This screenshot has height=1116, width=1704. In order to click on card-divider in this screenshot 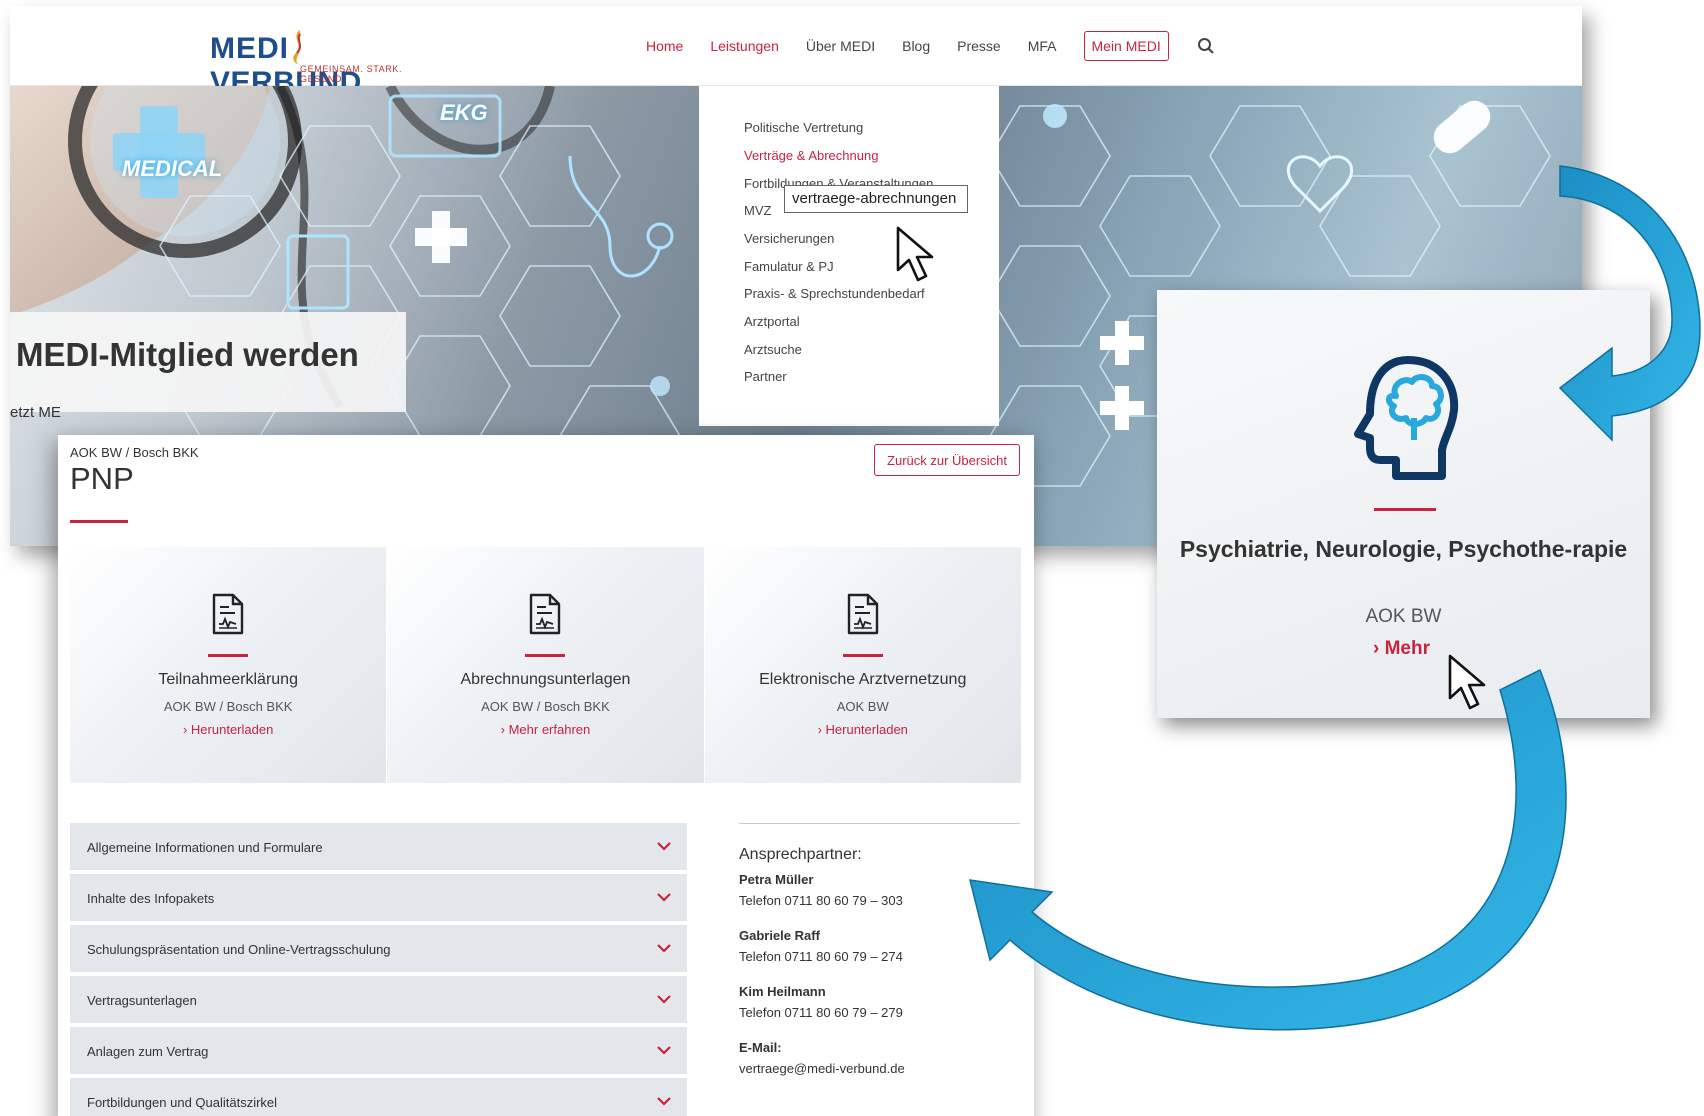, I will do `click(1405, 509)`.